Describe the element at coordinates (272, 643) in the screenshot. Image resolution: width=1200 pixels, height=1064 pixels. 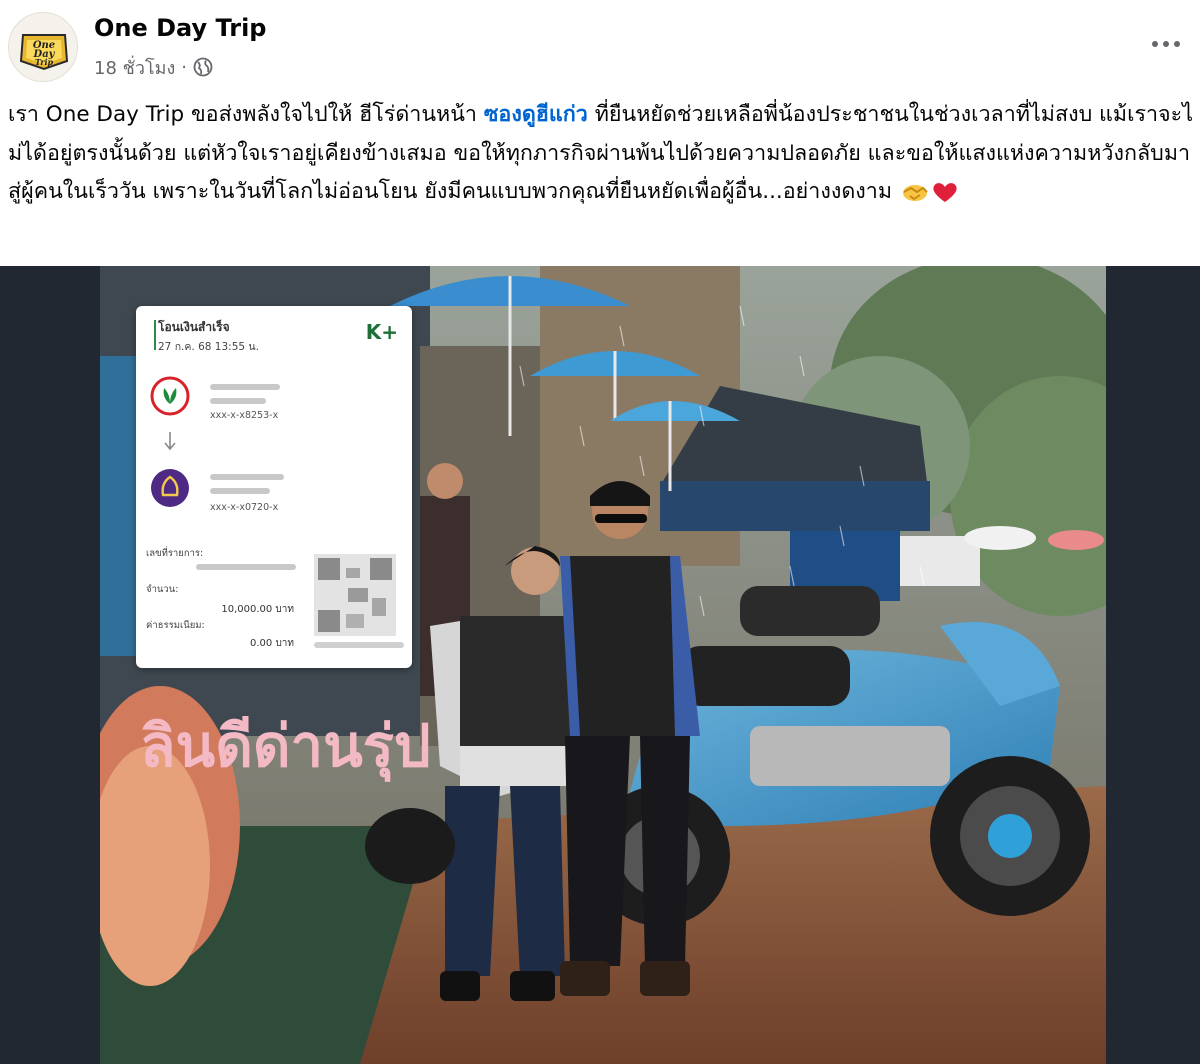
I see `slip-fee: 0.00 บาท` at that location.